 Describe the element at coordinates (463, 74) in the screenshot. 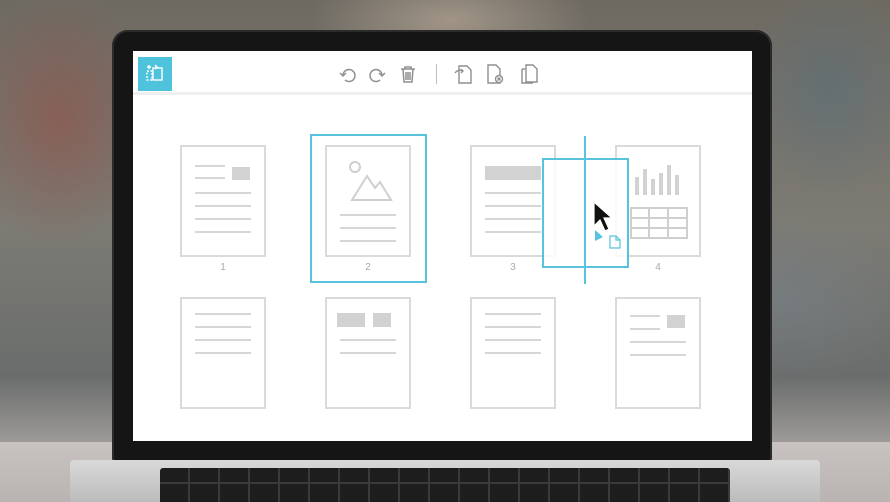

I see `rotate-page-icon` at that location.